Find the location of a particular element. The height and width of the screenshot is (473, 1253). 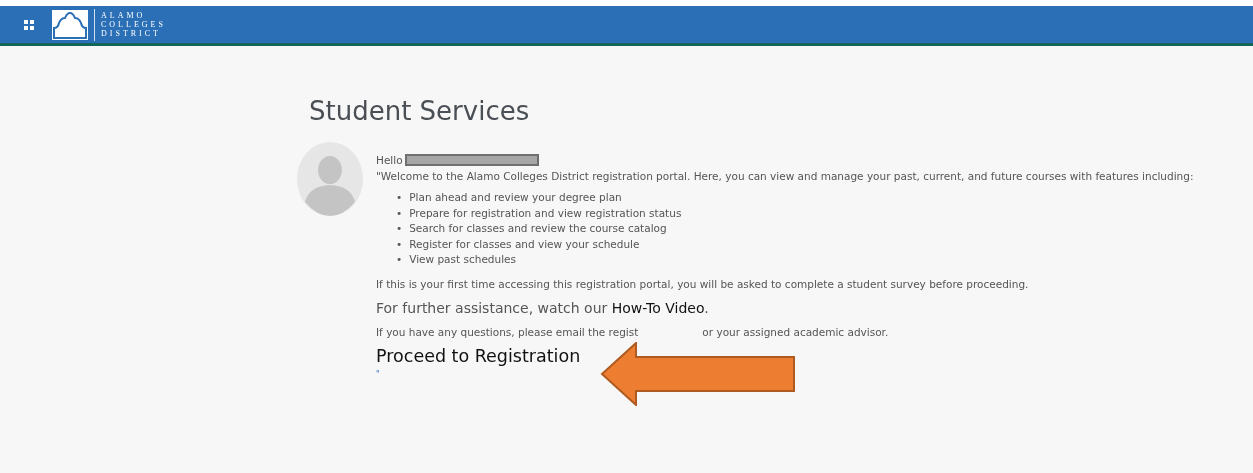

feature-item: Plan ahead and review your degree plan is located at coordinates (515, 197).